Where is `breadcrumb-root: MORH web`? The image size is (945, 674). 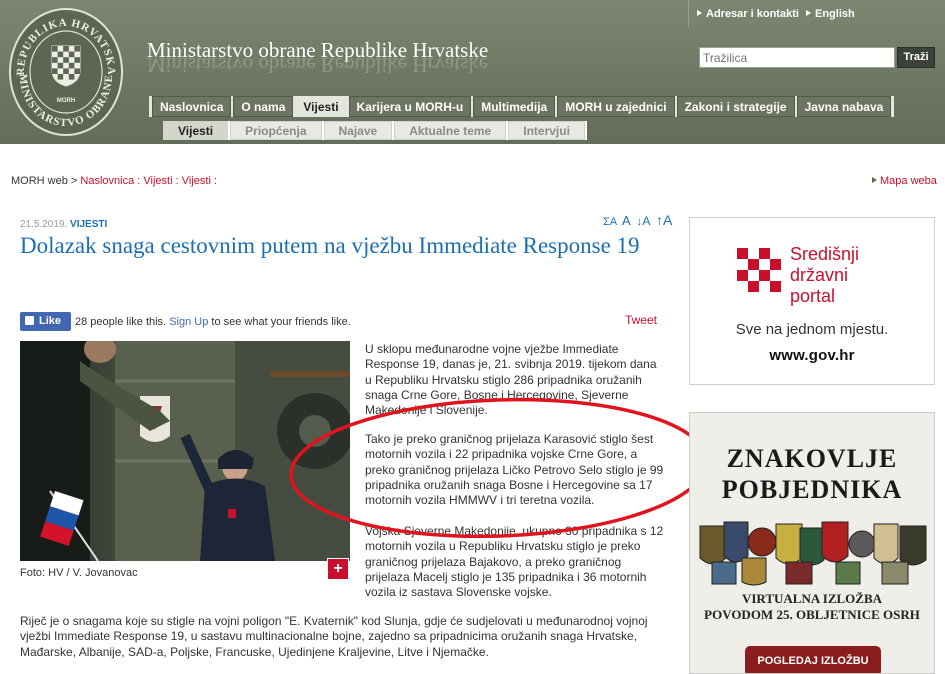 breadcrumb-root: MORH web is located at coordinates (39, 181).